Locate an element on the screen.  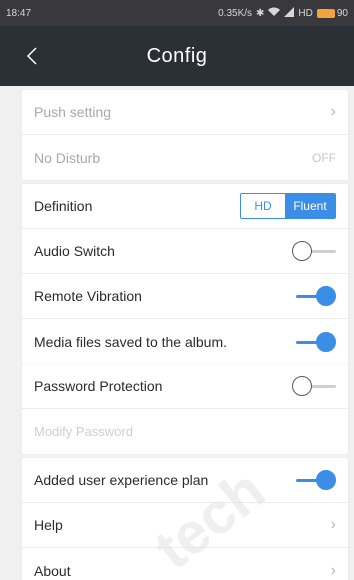
network-type: HD is located at coordinates (305, 13).